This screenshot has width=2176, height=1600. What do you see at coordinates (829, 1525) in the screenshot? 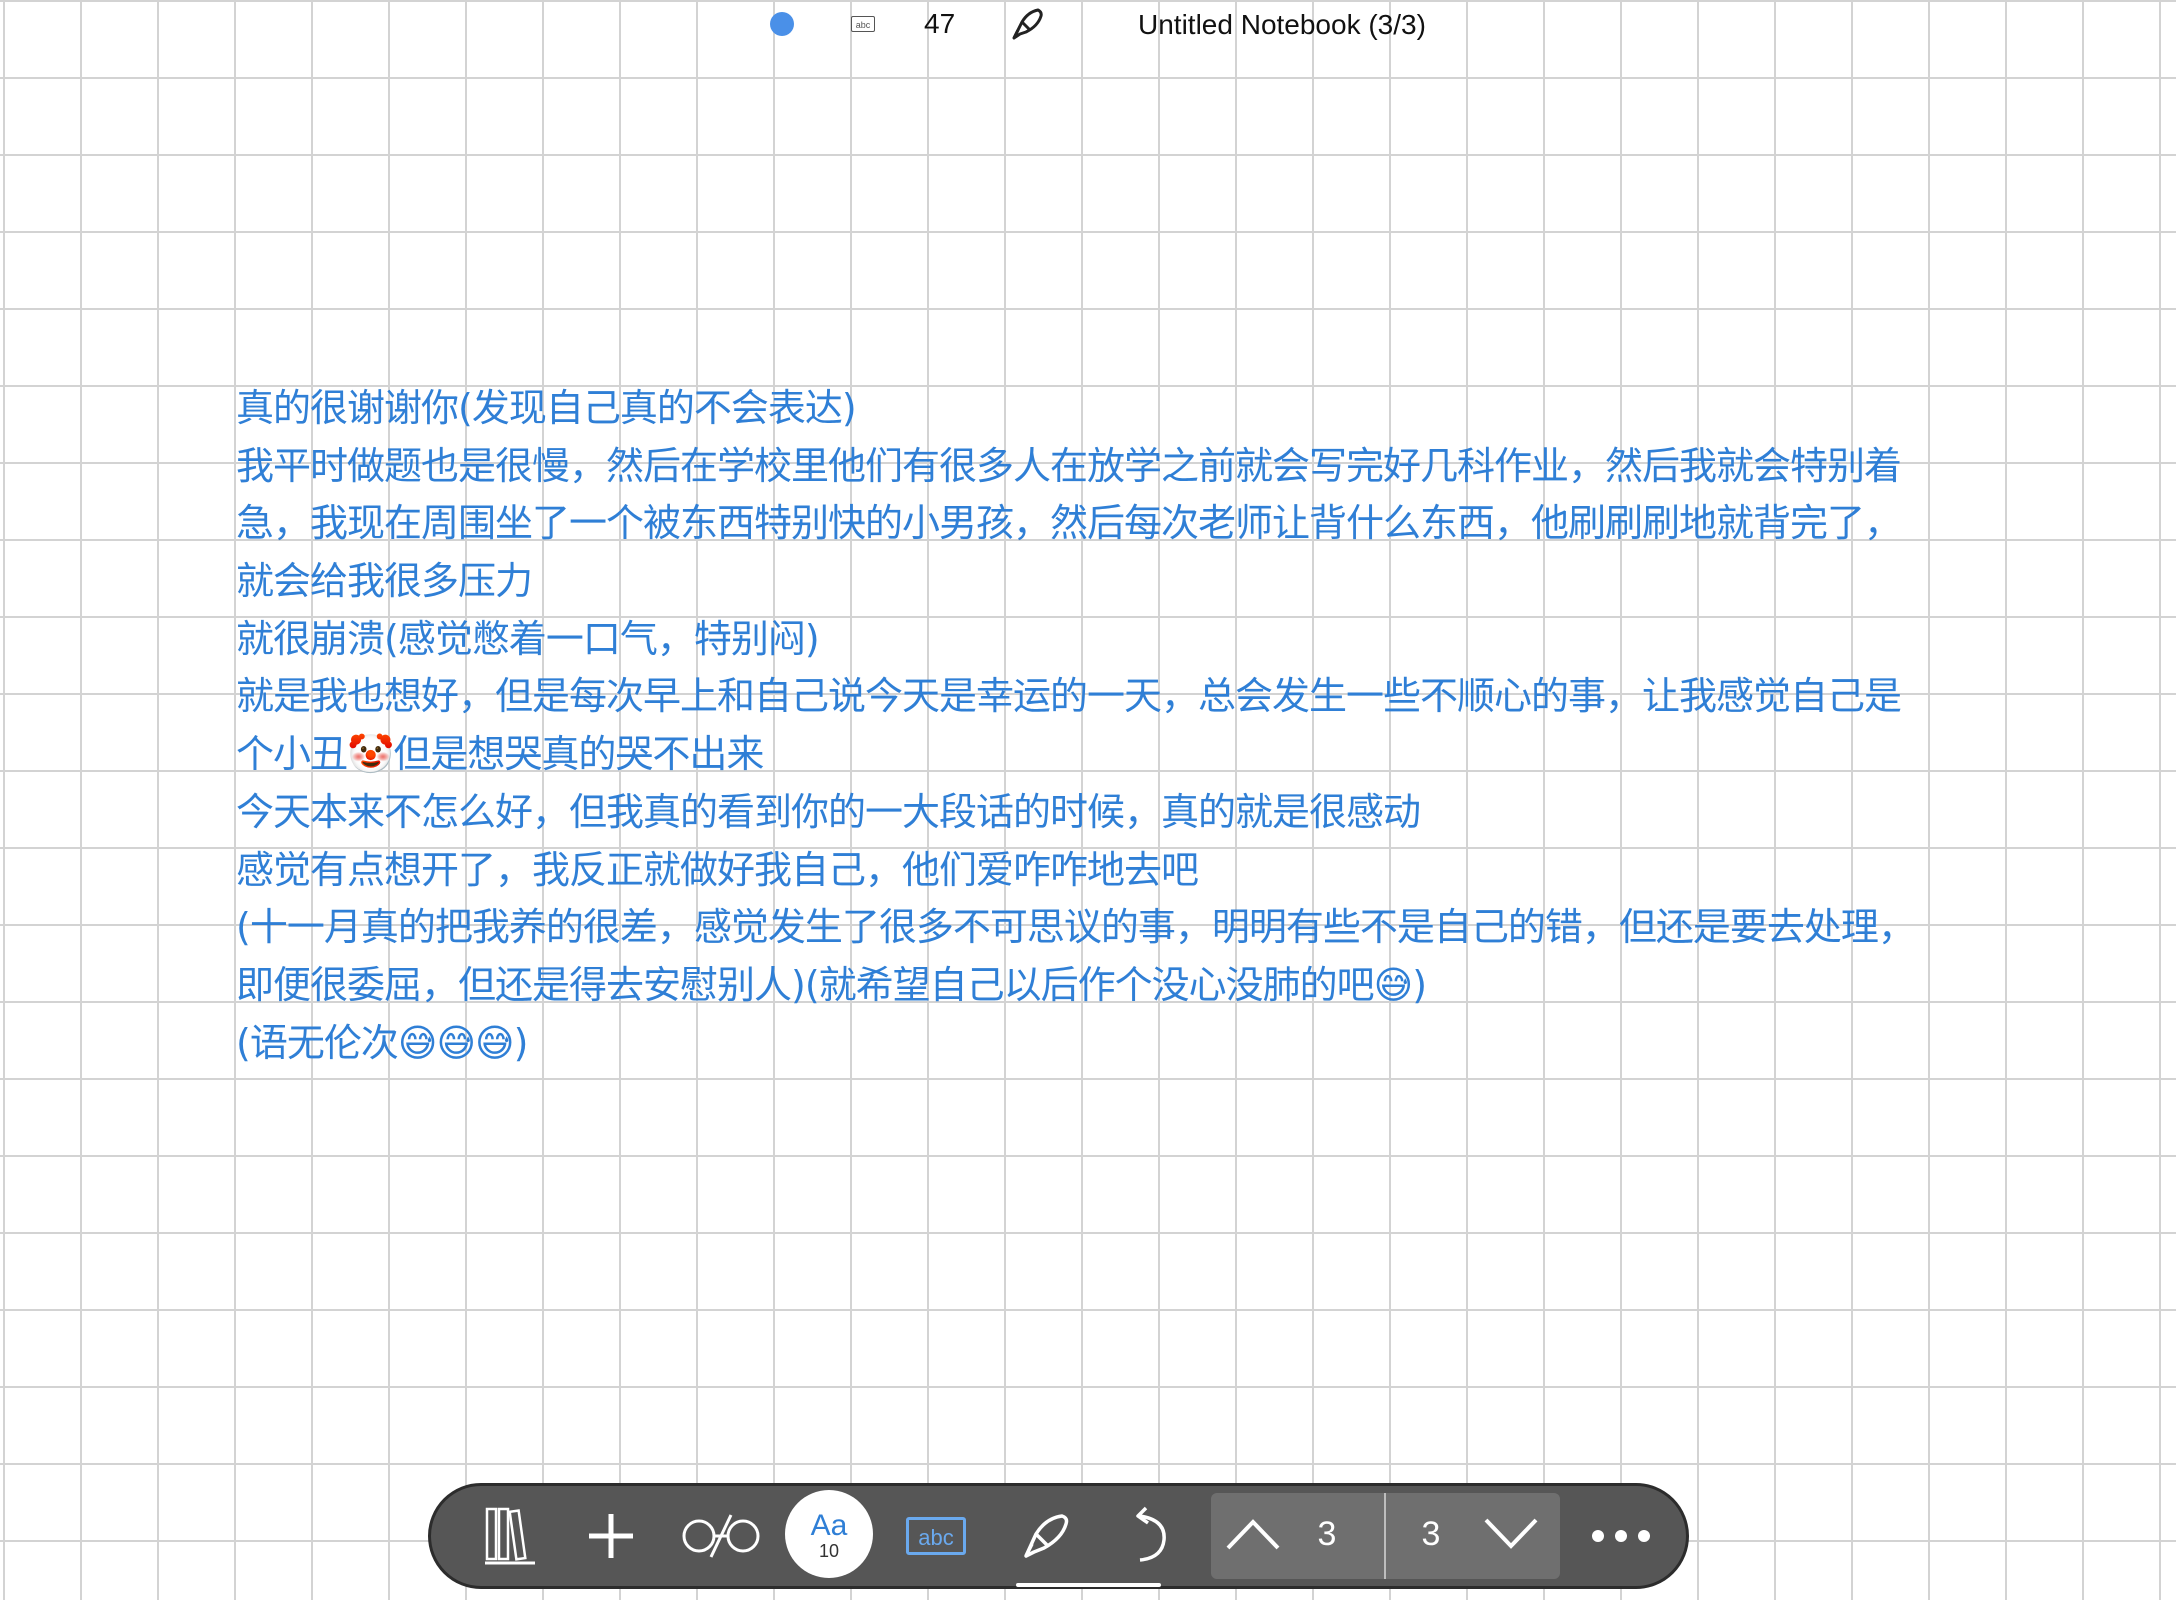
I see `font-label: Aa` at bounding box center [829, 1525].